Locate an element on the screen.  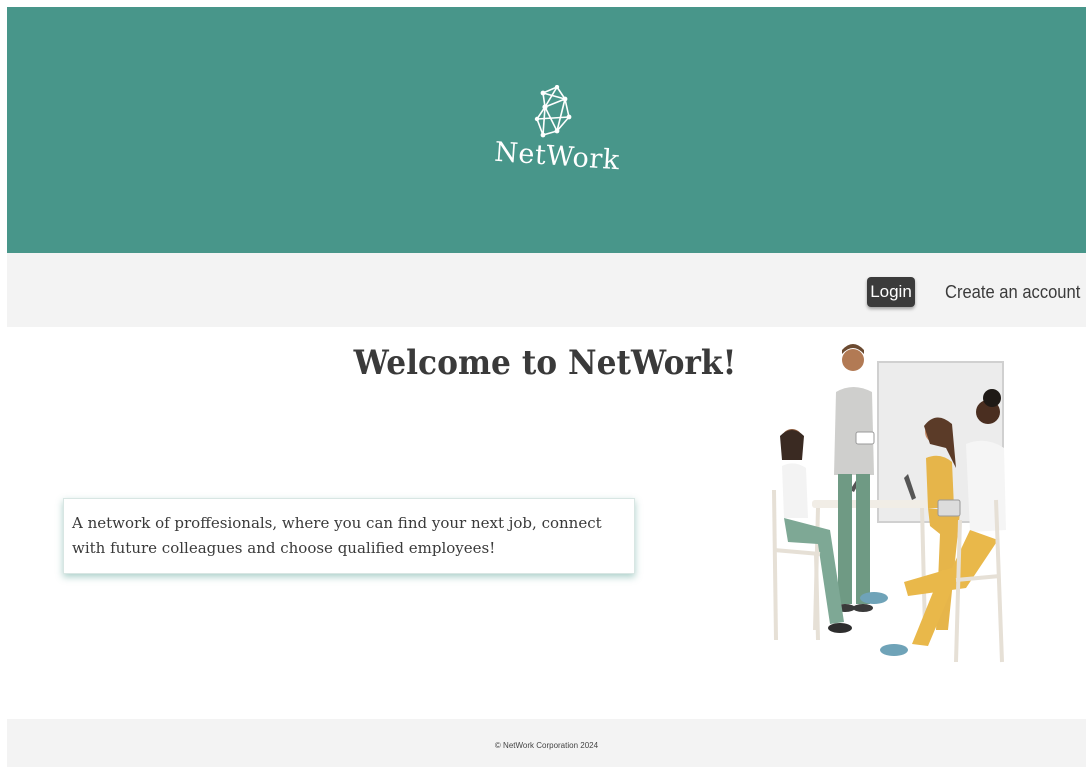
copyright-text: © NetWork Corporation 2024 is located at coordinates (546, 745).